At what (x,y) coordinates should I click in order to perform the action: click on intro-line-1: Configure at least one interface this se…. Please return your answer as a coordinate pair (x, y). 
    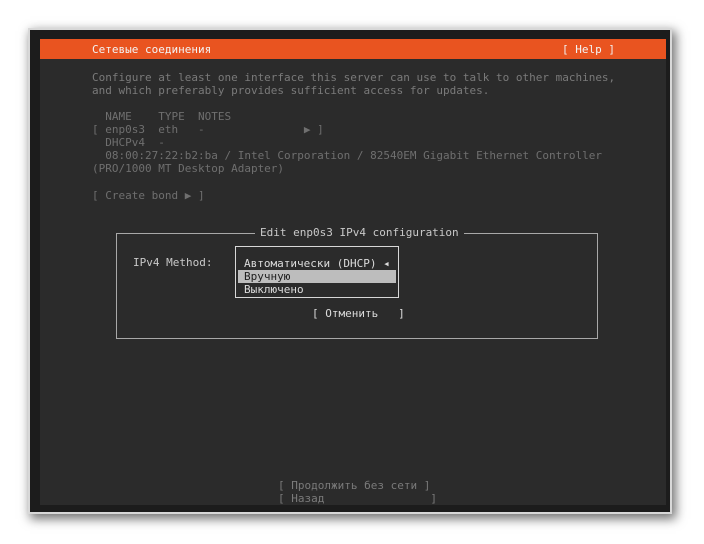
    Looking at the image, I should click on (354, 77).